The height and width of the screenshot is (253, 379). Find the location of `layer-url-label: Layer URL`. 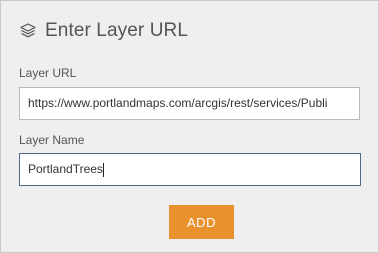

layer-url-label: Layer URL is located at coordinates (48, 73).